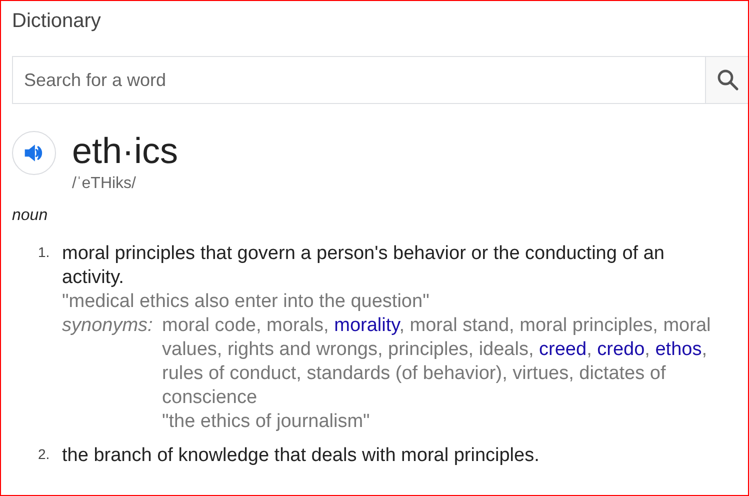 This screenshot has height=496, width=749. What do you see at coordinates (443, 362) in the screenshot?
I see `synonym-list: moral code, morals, morality, moral stand, moral principles, moral values, rights and wrongs, principles, ideals, creed, credo, ethos, rules of conduct, standards (of behavior), virtues, dictates of conscience` at bounding box center [443, 362].